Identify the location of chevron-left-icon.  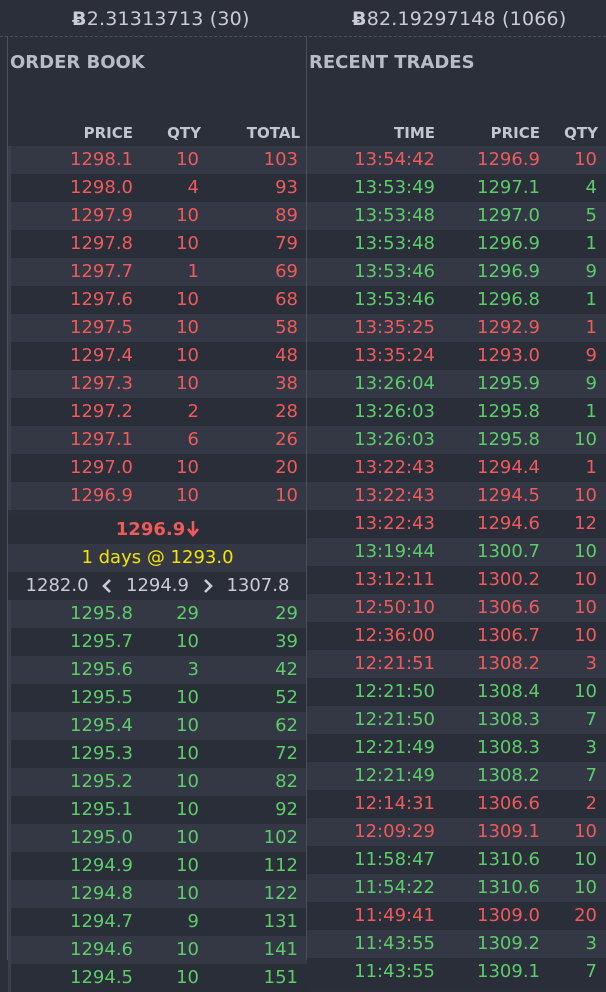
(107, 586).